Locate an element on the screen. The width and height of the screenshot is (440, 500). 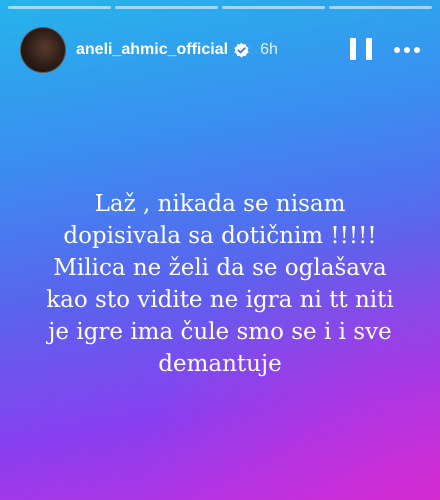
story-text-line: demantuje is located at coordinates (220, 364).